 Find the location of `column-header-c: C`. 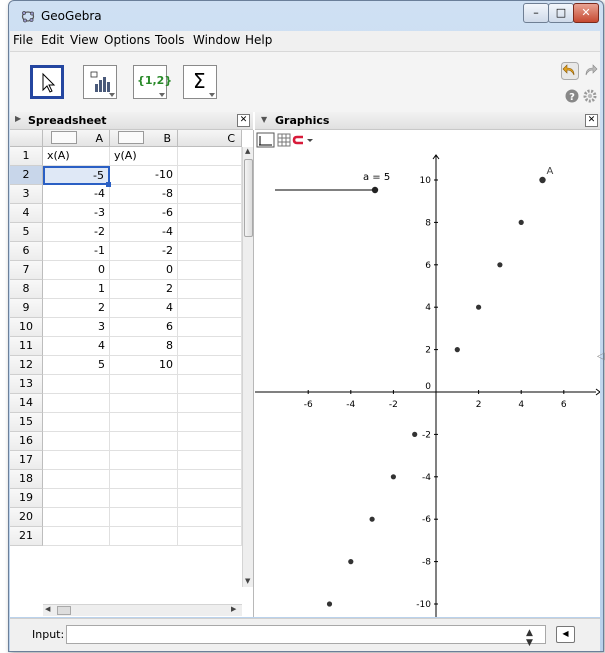

column-header-c: C is located at coordinates (210, 138).